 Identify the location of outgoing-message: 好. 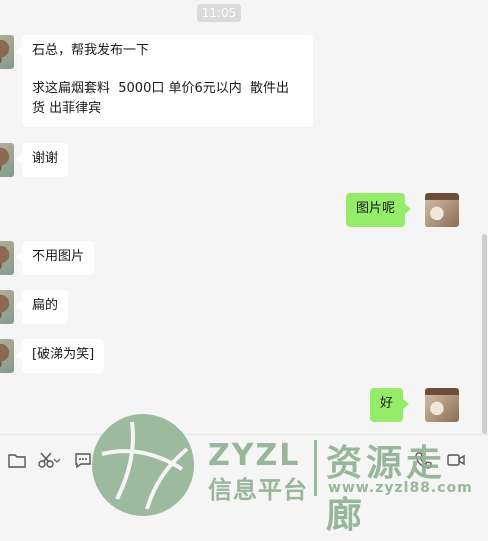
(390, 405).